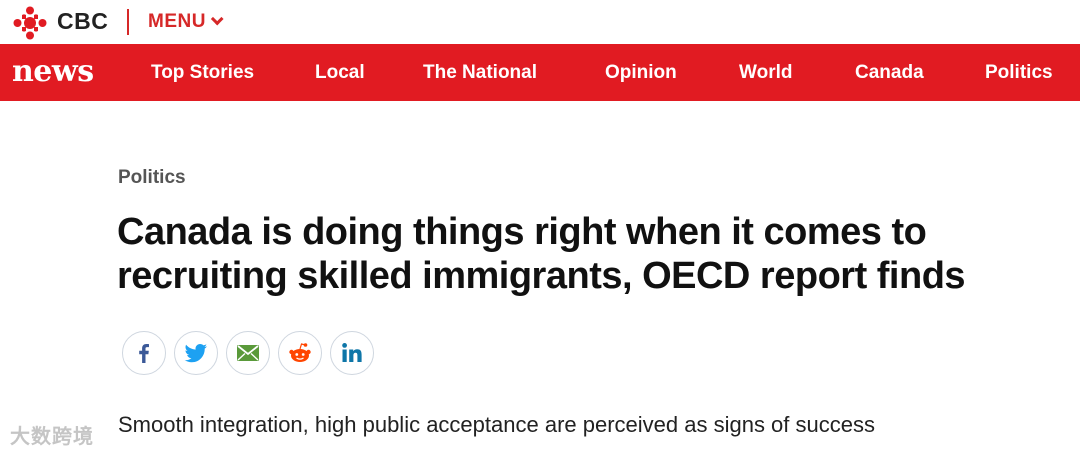 The height and width of the screenshot is (453, 1080). What do you see at coordinates (152, 178) in the screenshot?
I see `section-label: Politics` at bounding box center [152, 178].